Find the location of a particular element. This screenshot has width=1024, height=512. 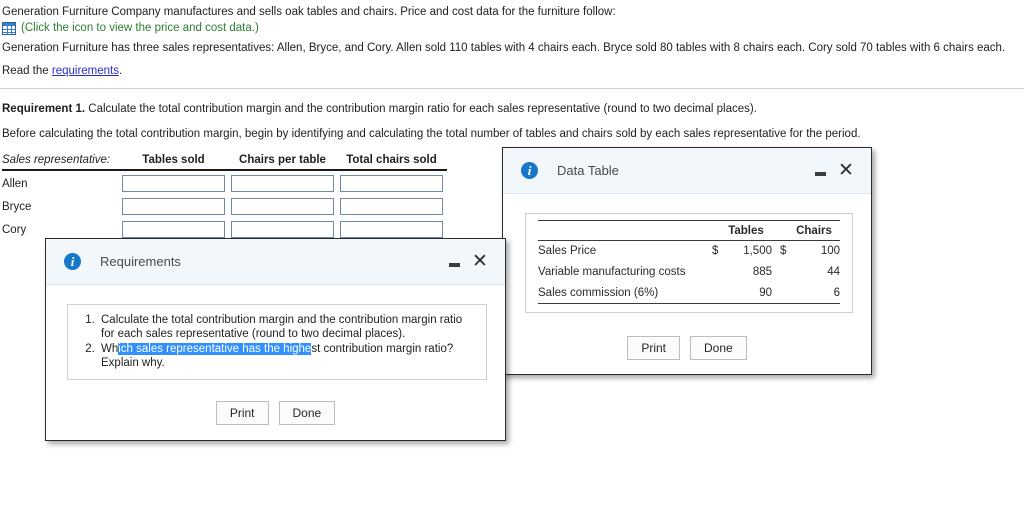

commission-chairs-currency is located at coordinates (780, 293).